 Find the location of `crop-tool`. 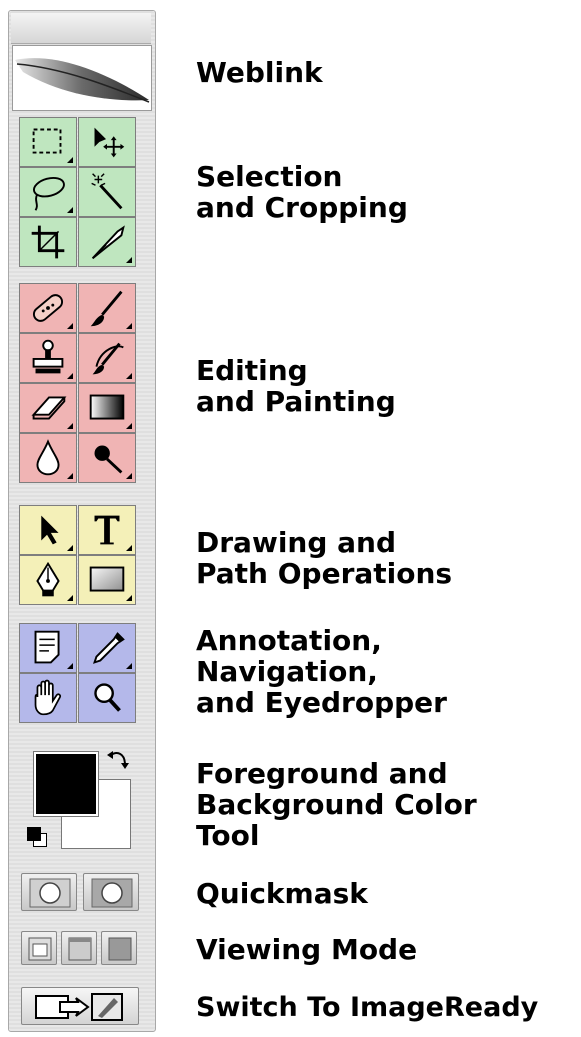

crop-tool is located at coordinates (48, 242).